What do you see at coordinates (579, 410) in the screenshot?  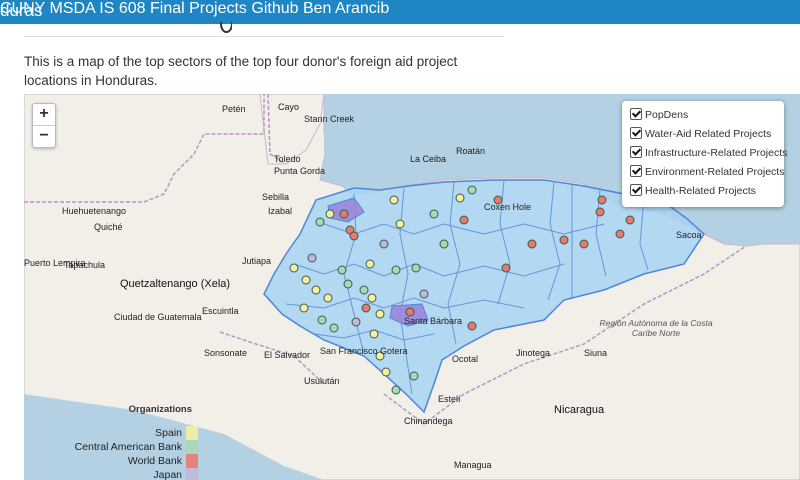 I see `map-label-nicaragua: Nicaragua` at bounding box center [579, 410].